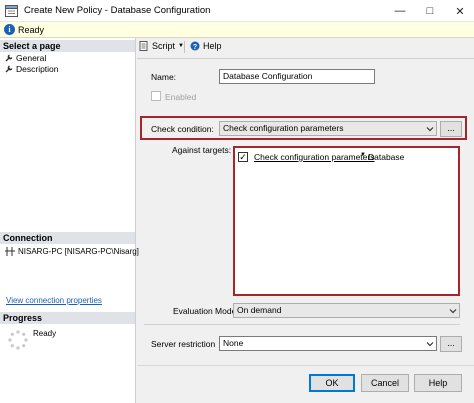  I want to click on target-condition-link: Check configuration parameters, so click(314, 157).